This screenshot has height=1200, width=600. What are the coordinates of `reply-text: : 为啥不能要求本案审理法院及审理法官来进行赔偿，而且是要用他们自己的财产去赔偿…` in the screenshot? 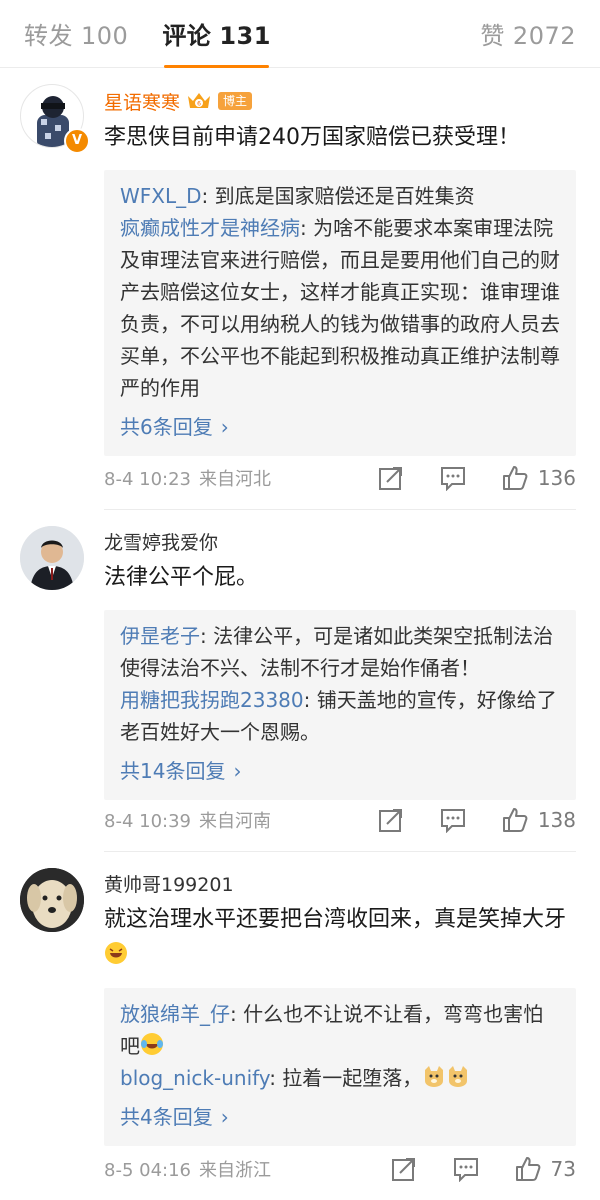 It's located at (340, 308).